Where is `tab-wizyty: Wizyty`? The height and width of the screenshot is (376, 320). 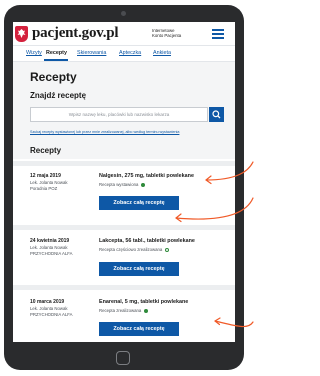
tab-wizyty: Wizyty is located at coordinates (34, 53).